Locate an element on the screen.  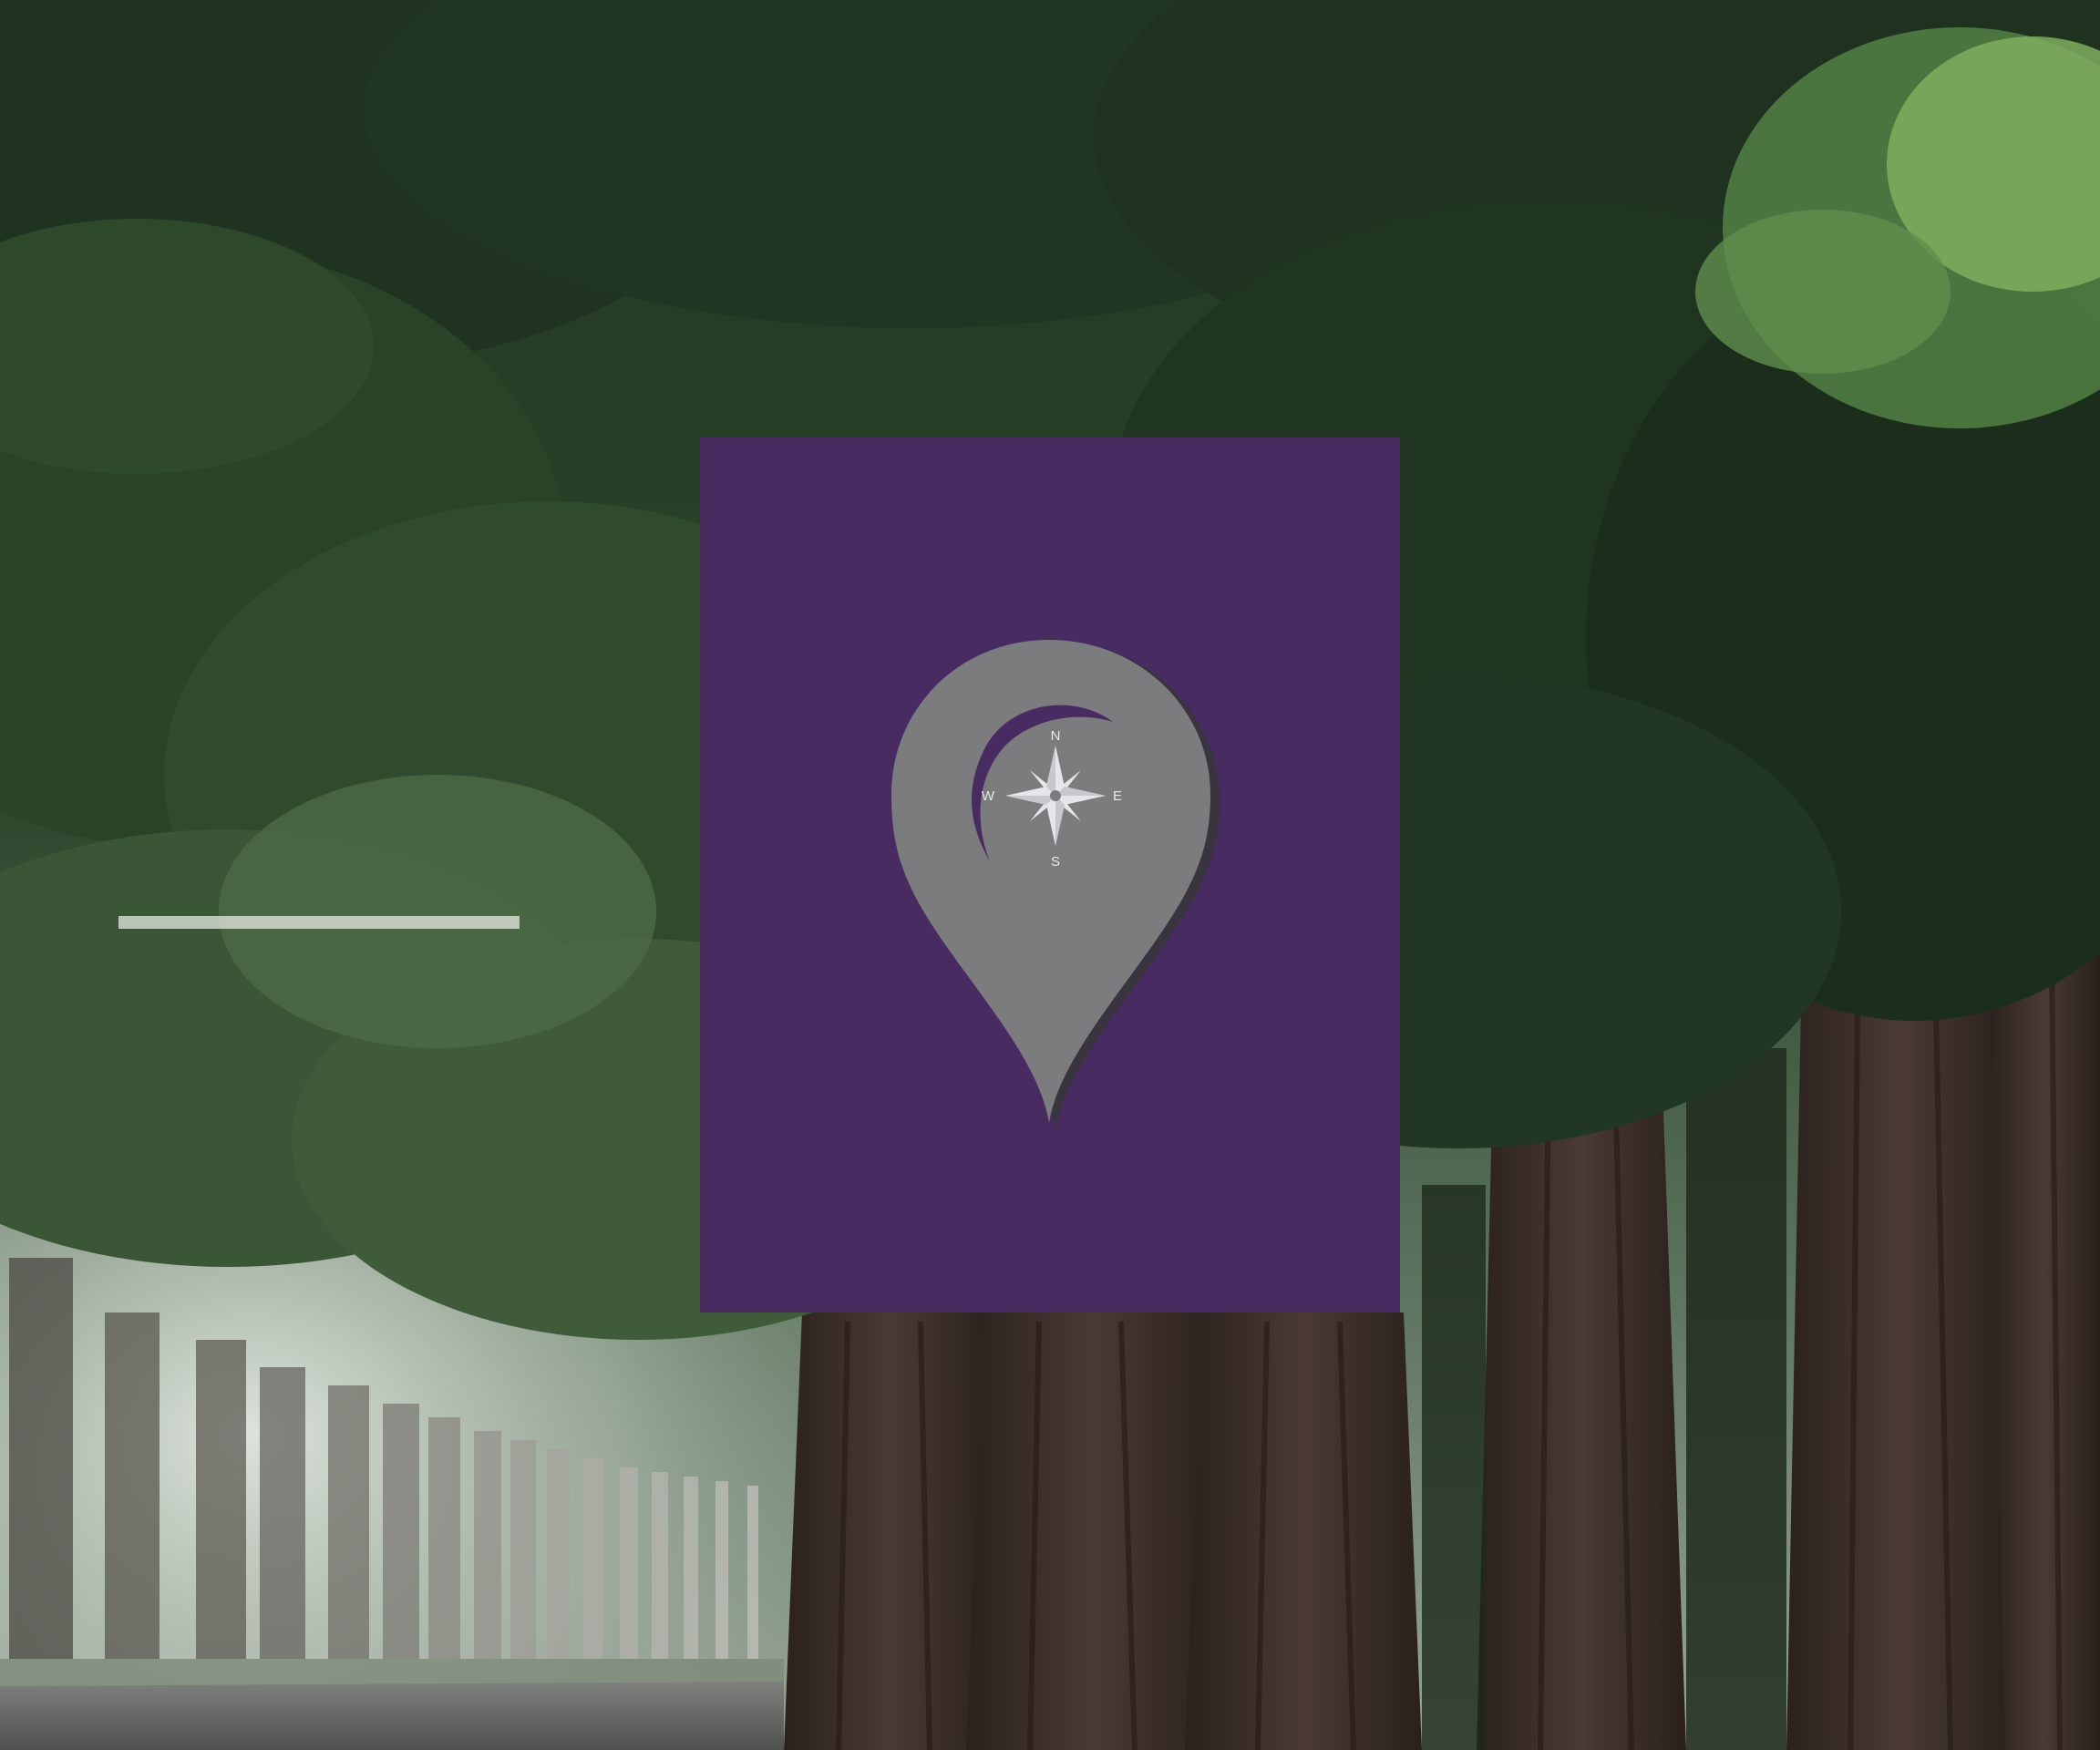
compass-east-label: E is located at coordinates (1118, 796).